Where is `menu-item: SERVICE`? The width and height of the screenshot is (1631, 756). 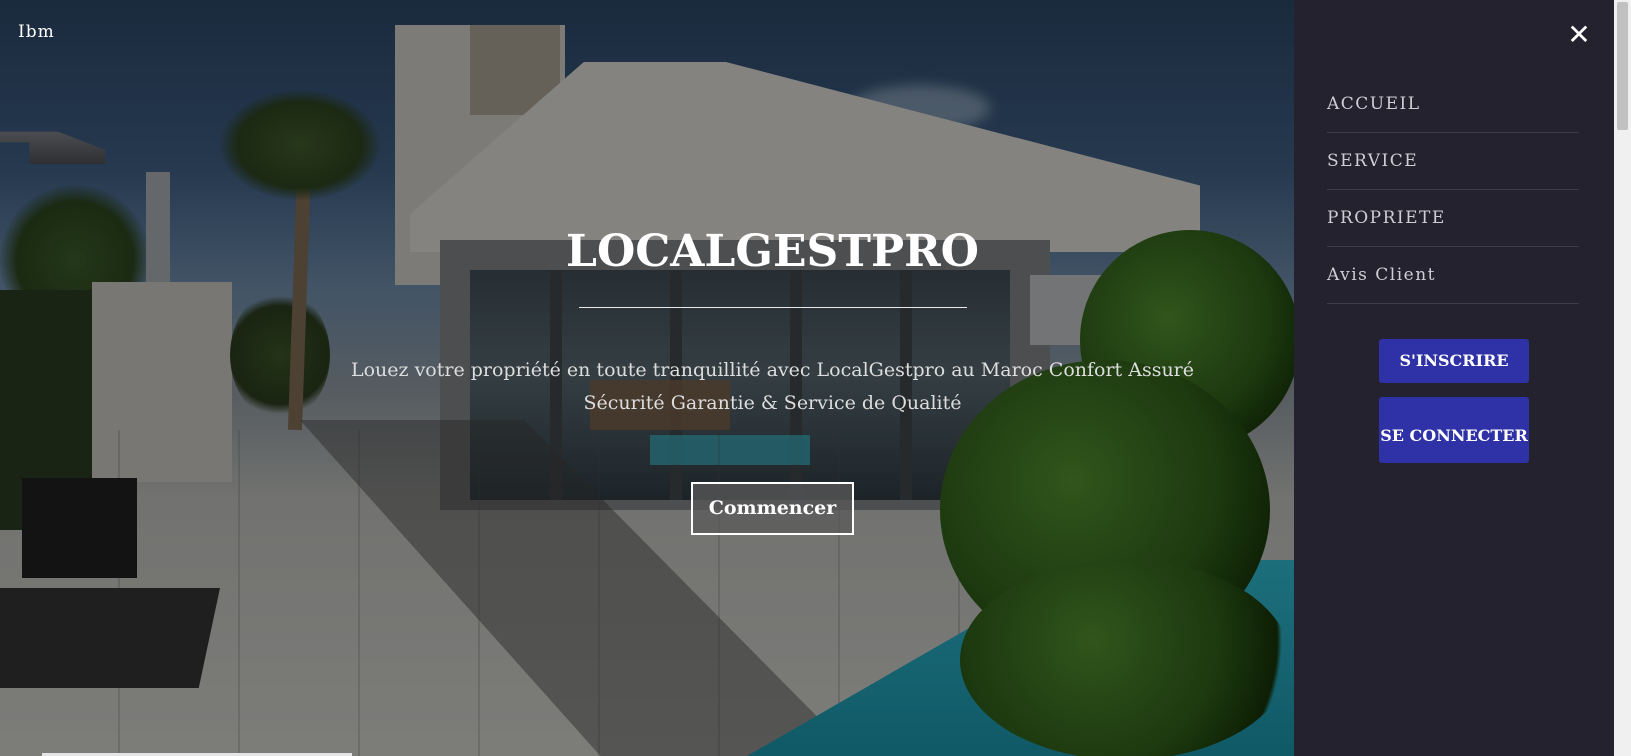 menu-item: SERVICE is located at coordinates (1453, 161).